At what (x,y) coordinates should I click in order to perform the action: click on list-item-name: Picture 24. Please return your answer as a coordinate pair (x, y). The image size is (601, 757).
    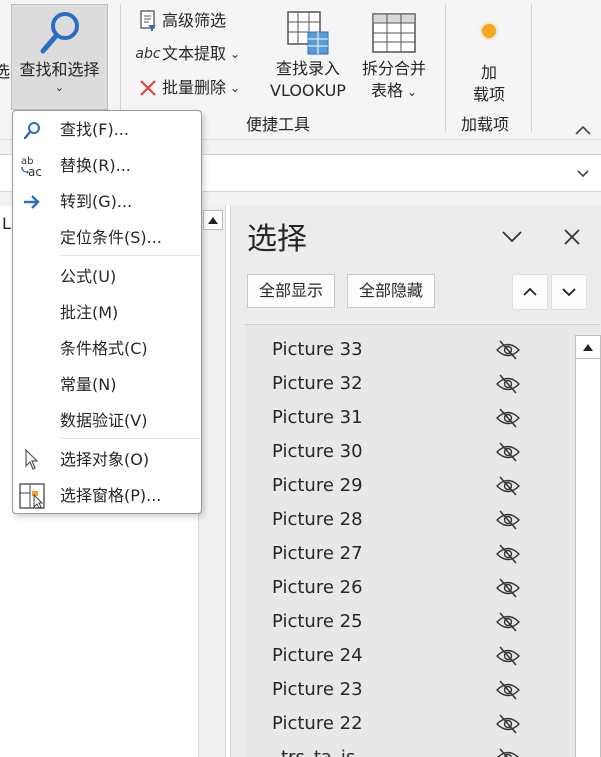
    Looking at the image, I should click on (317, 655).